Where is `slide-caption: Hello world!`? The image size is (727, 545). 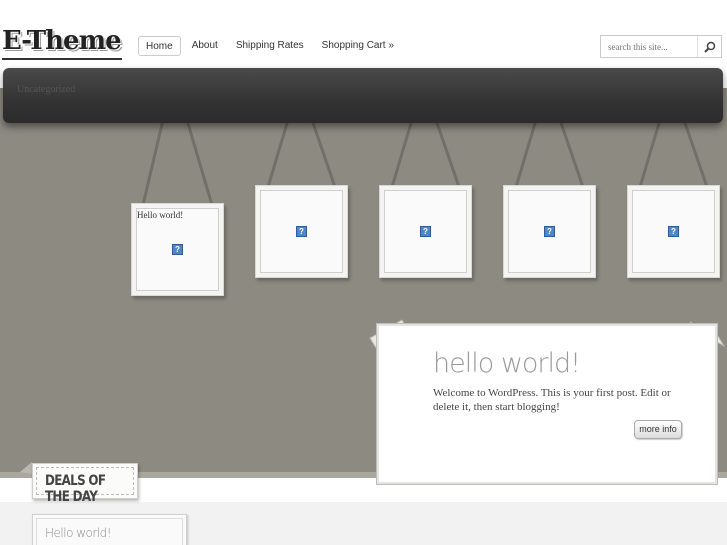 slide-caption: Hello world! is located at coordinates (160, 215).